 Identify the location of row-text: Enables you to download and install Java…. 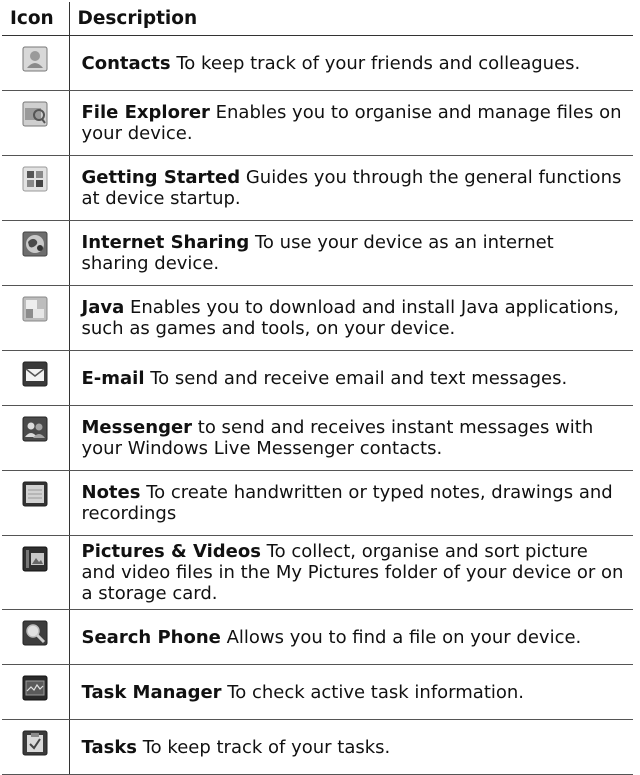
(350, 318).